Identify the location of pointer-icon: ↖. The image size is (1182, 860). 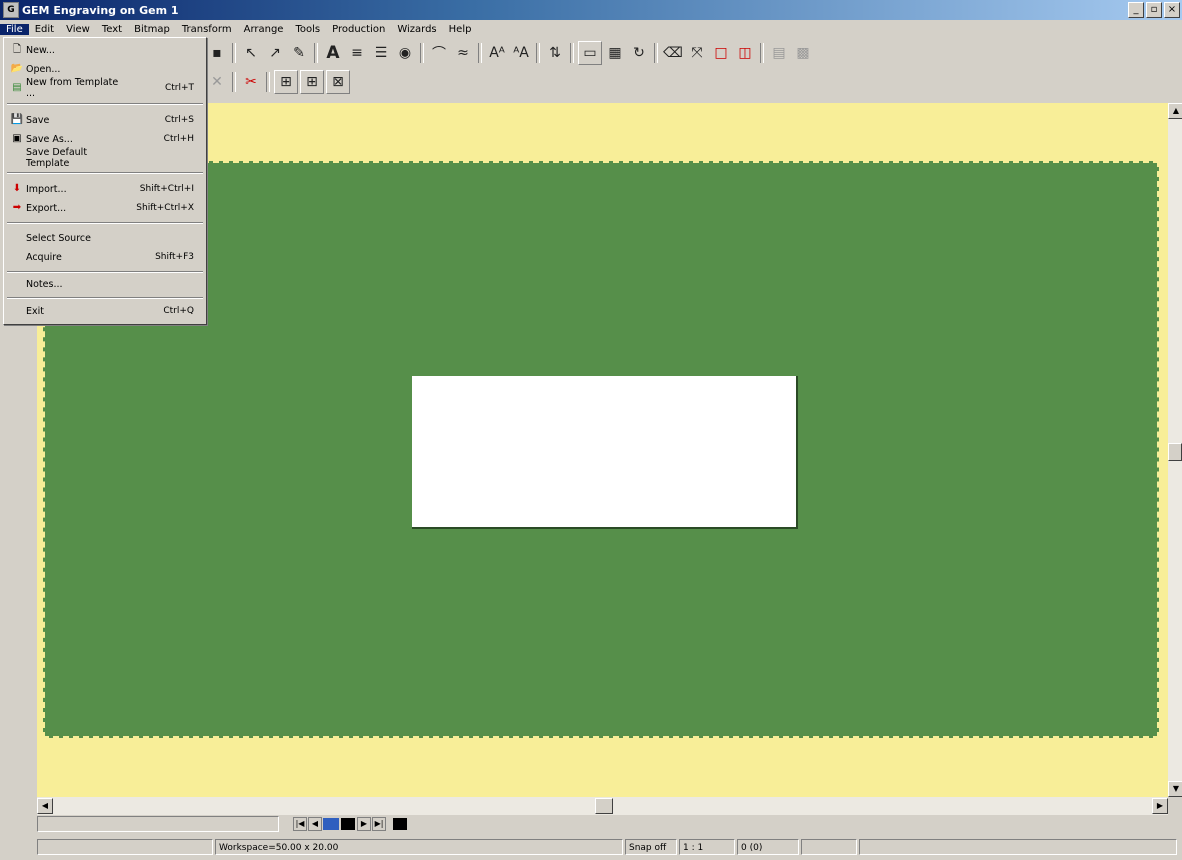
(251, 53).